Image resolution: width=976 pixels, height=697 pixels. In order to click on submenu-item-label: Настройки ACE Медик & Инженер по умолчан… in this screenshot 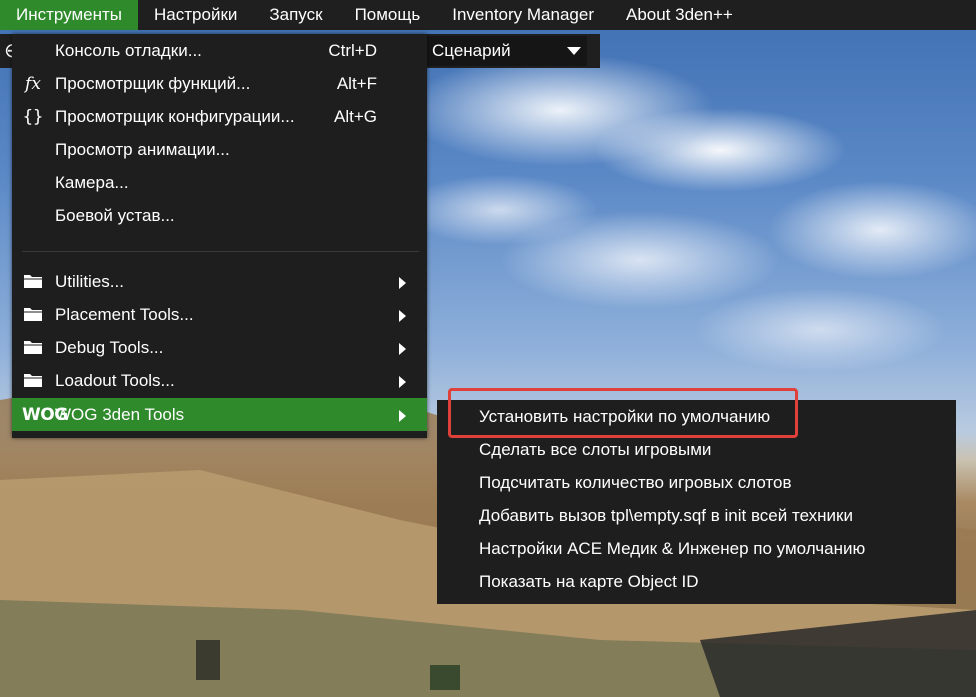, I will do `click(672, 548)`.